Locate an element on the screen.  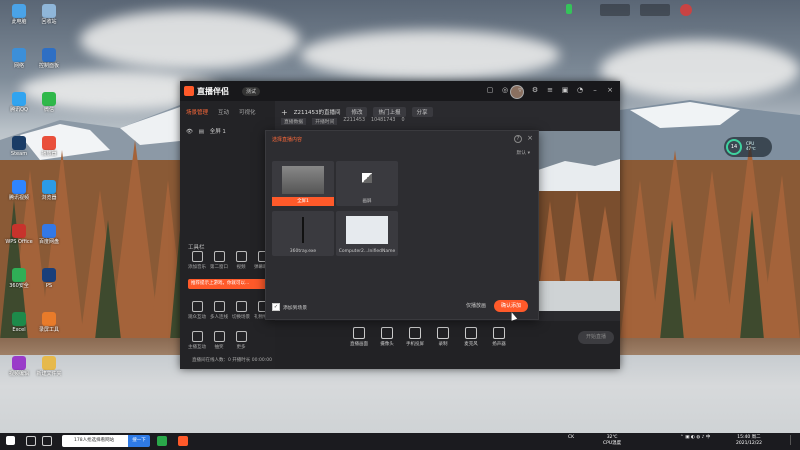
desktop-icon-label: 微信 is located at coordinates (48, 110).